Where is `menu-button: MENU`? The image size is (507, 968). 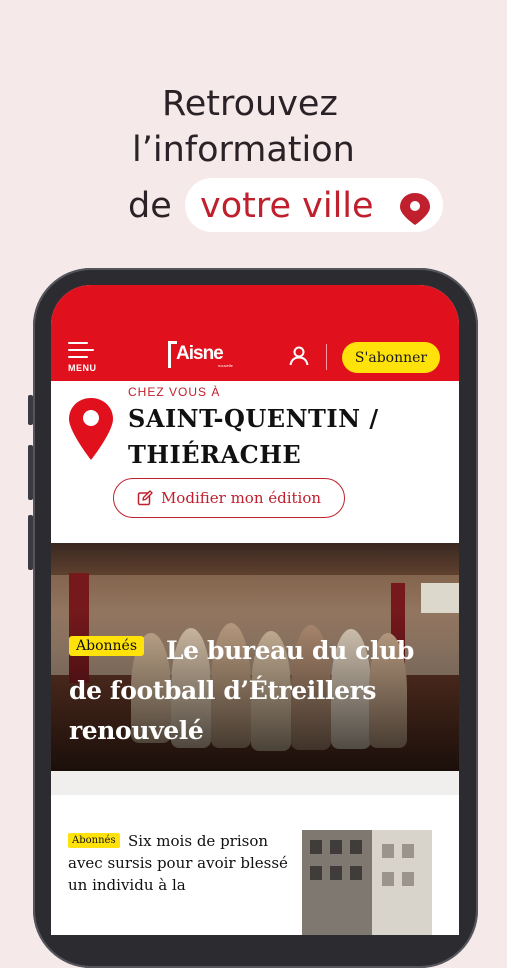
menu-button: MENU is located at coordinates (85, 357).